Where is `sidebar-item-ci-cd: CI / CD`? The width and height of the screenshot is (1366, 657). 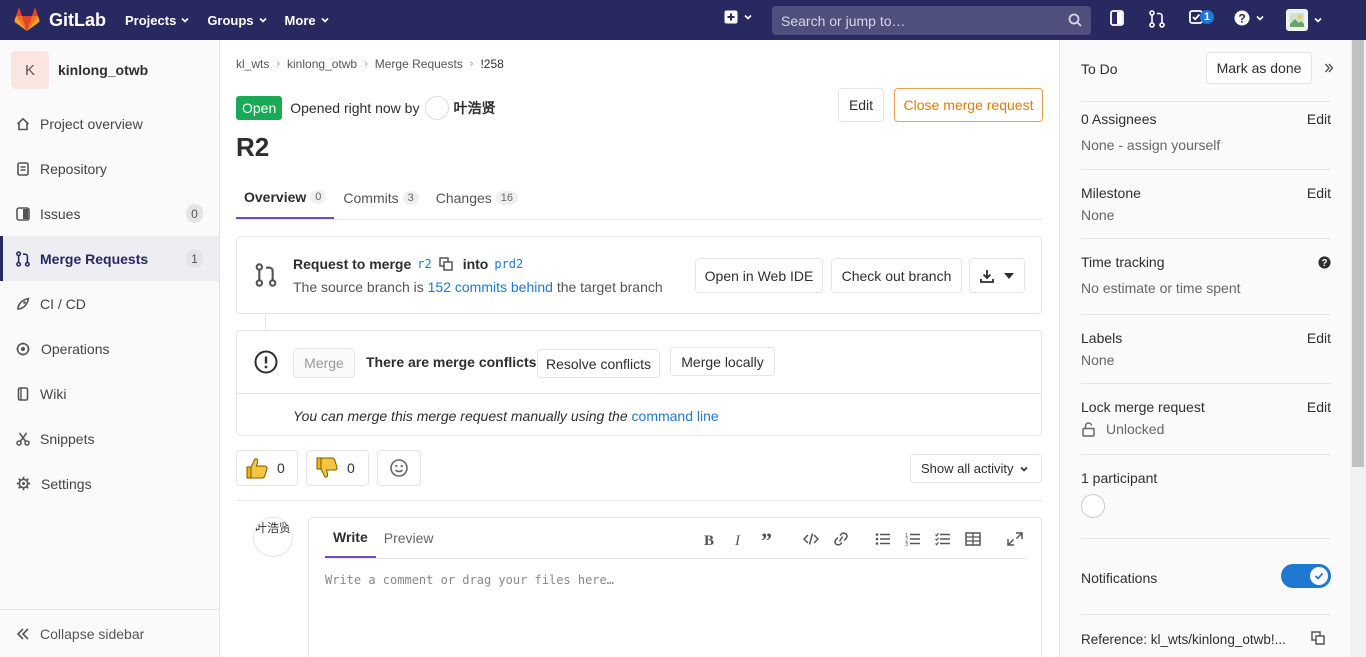 sidebar-item-ci-cd: CI / CD is located at coordinates (109, 303).